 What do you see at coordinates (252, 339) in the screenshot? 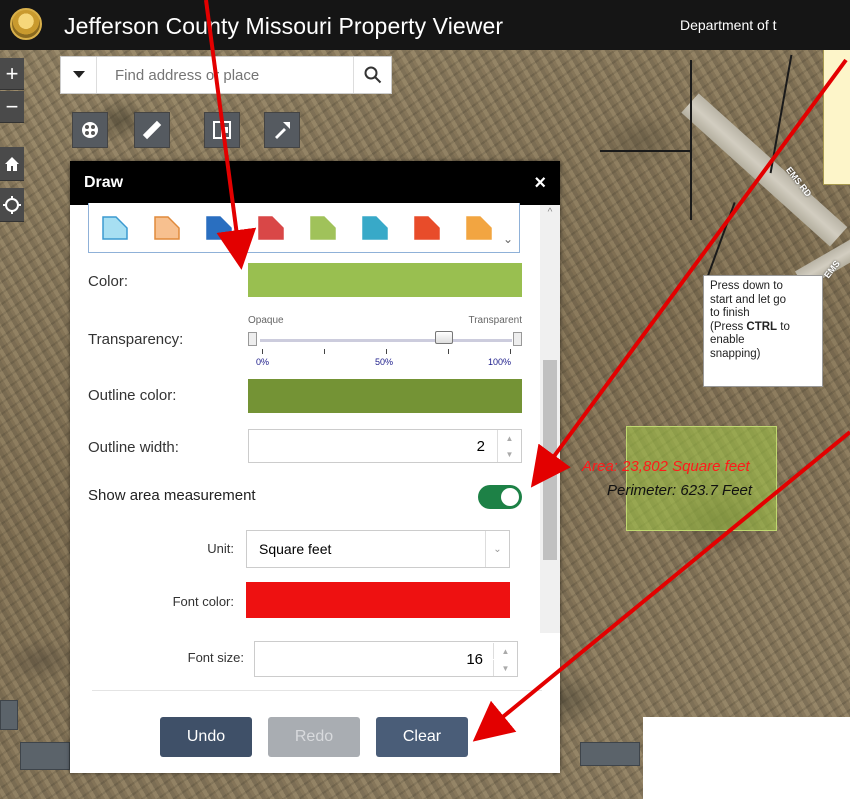
I see `slider-left-end` at bounding box center [252, 339].